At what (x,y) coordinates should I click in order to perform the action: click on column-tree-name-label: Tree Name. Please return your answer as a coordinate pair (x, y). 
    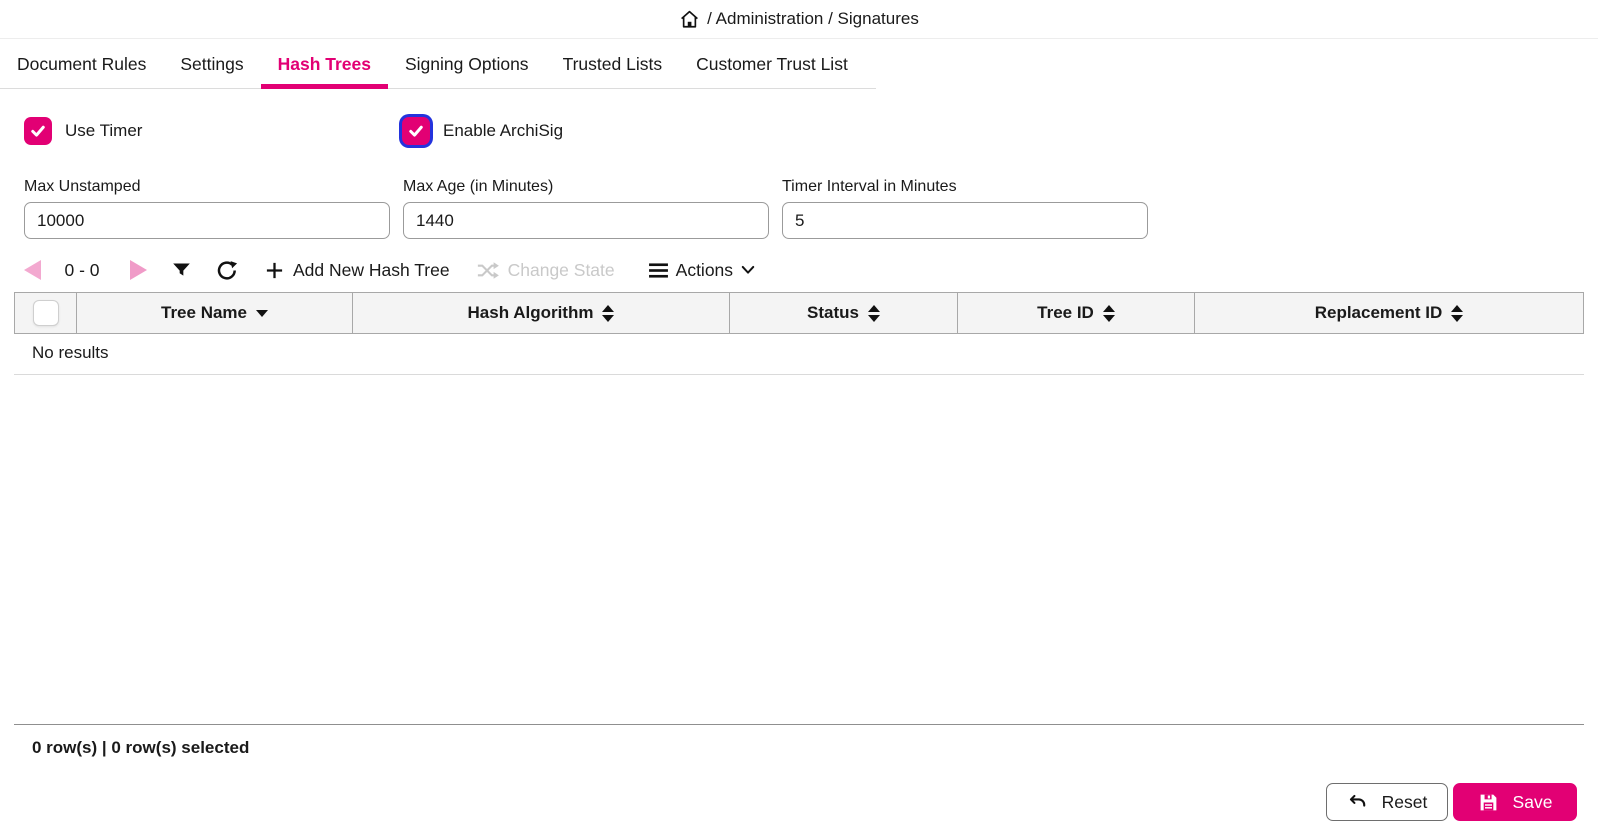
    Looking at the image, I should click on (204, 312).